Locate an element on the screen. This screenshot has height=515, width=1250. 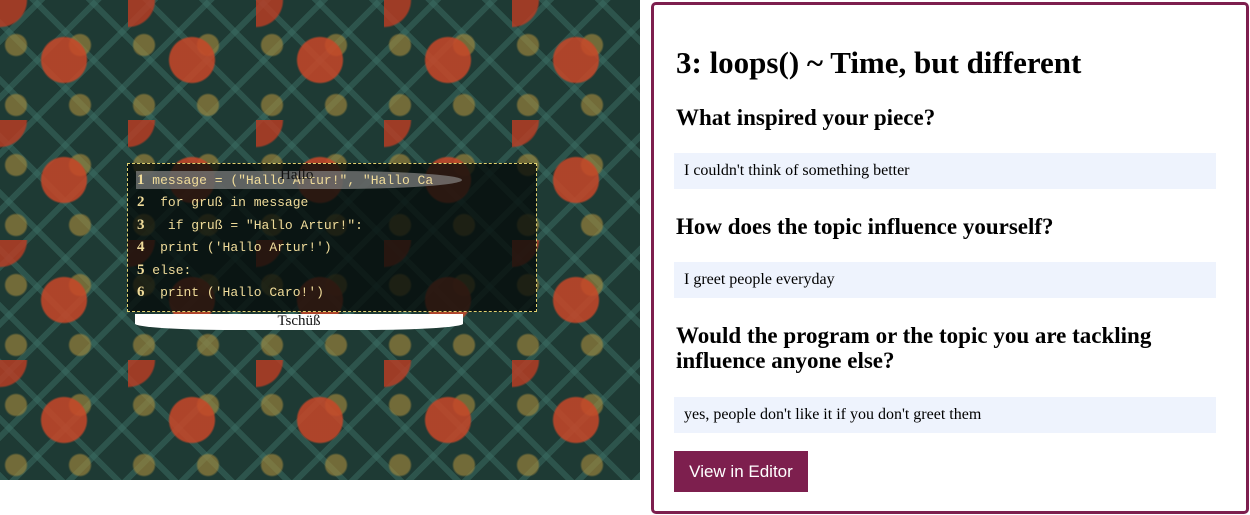
page-title: 3: loops() ~ Time, but different is located at coordinates (879, 62).